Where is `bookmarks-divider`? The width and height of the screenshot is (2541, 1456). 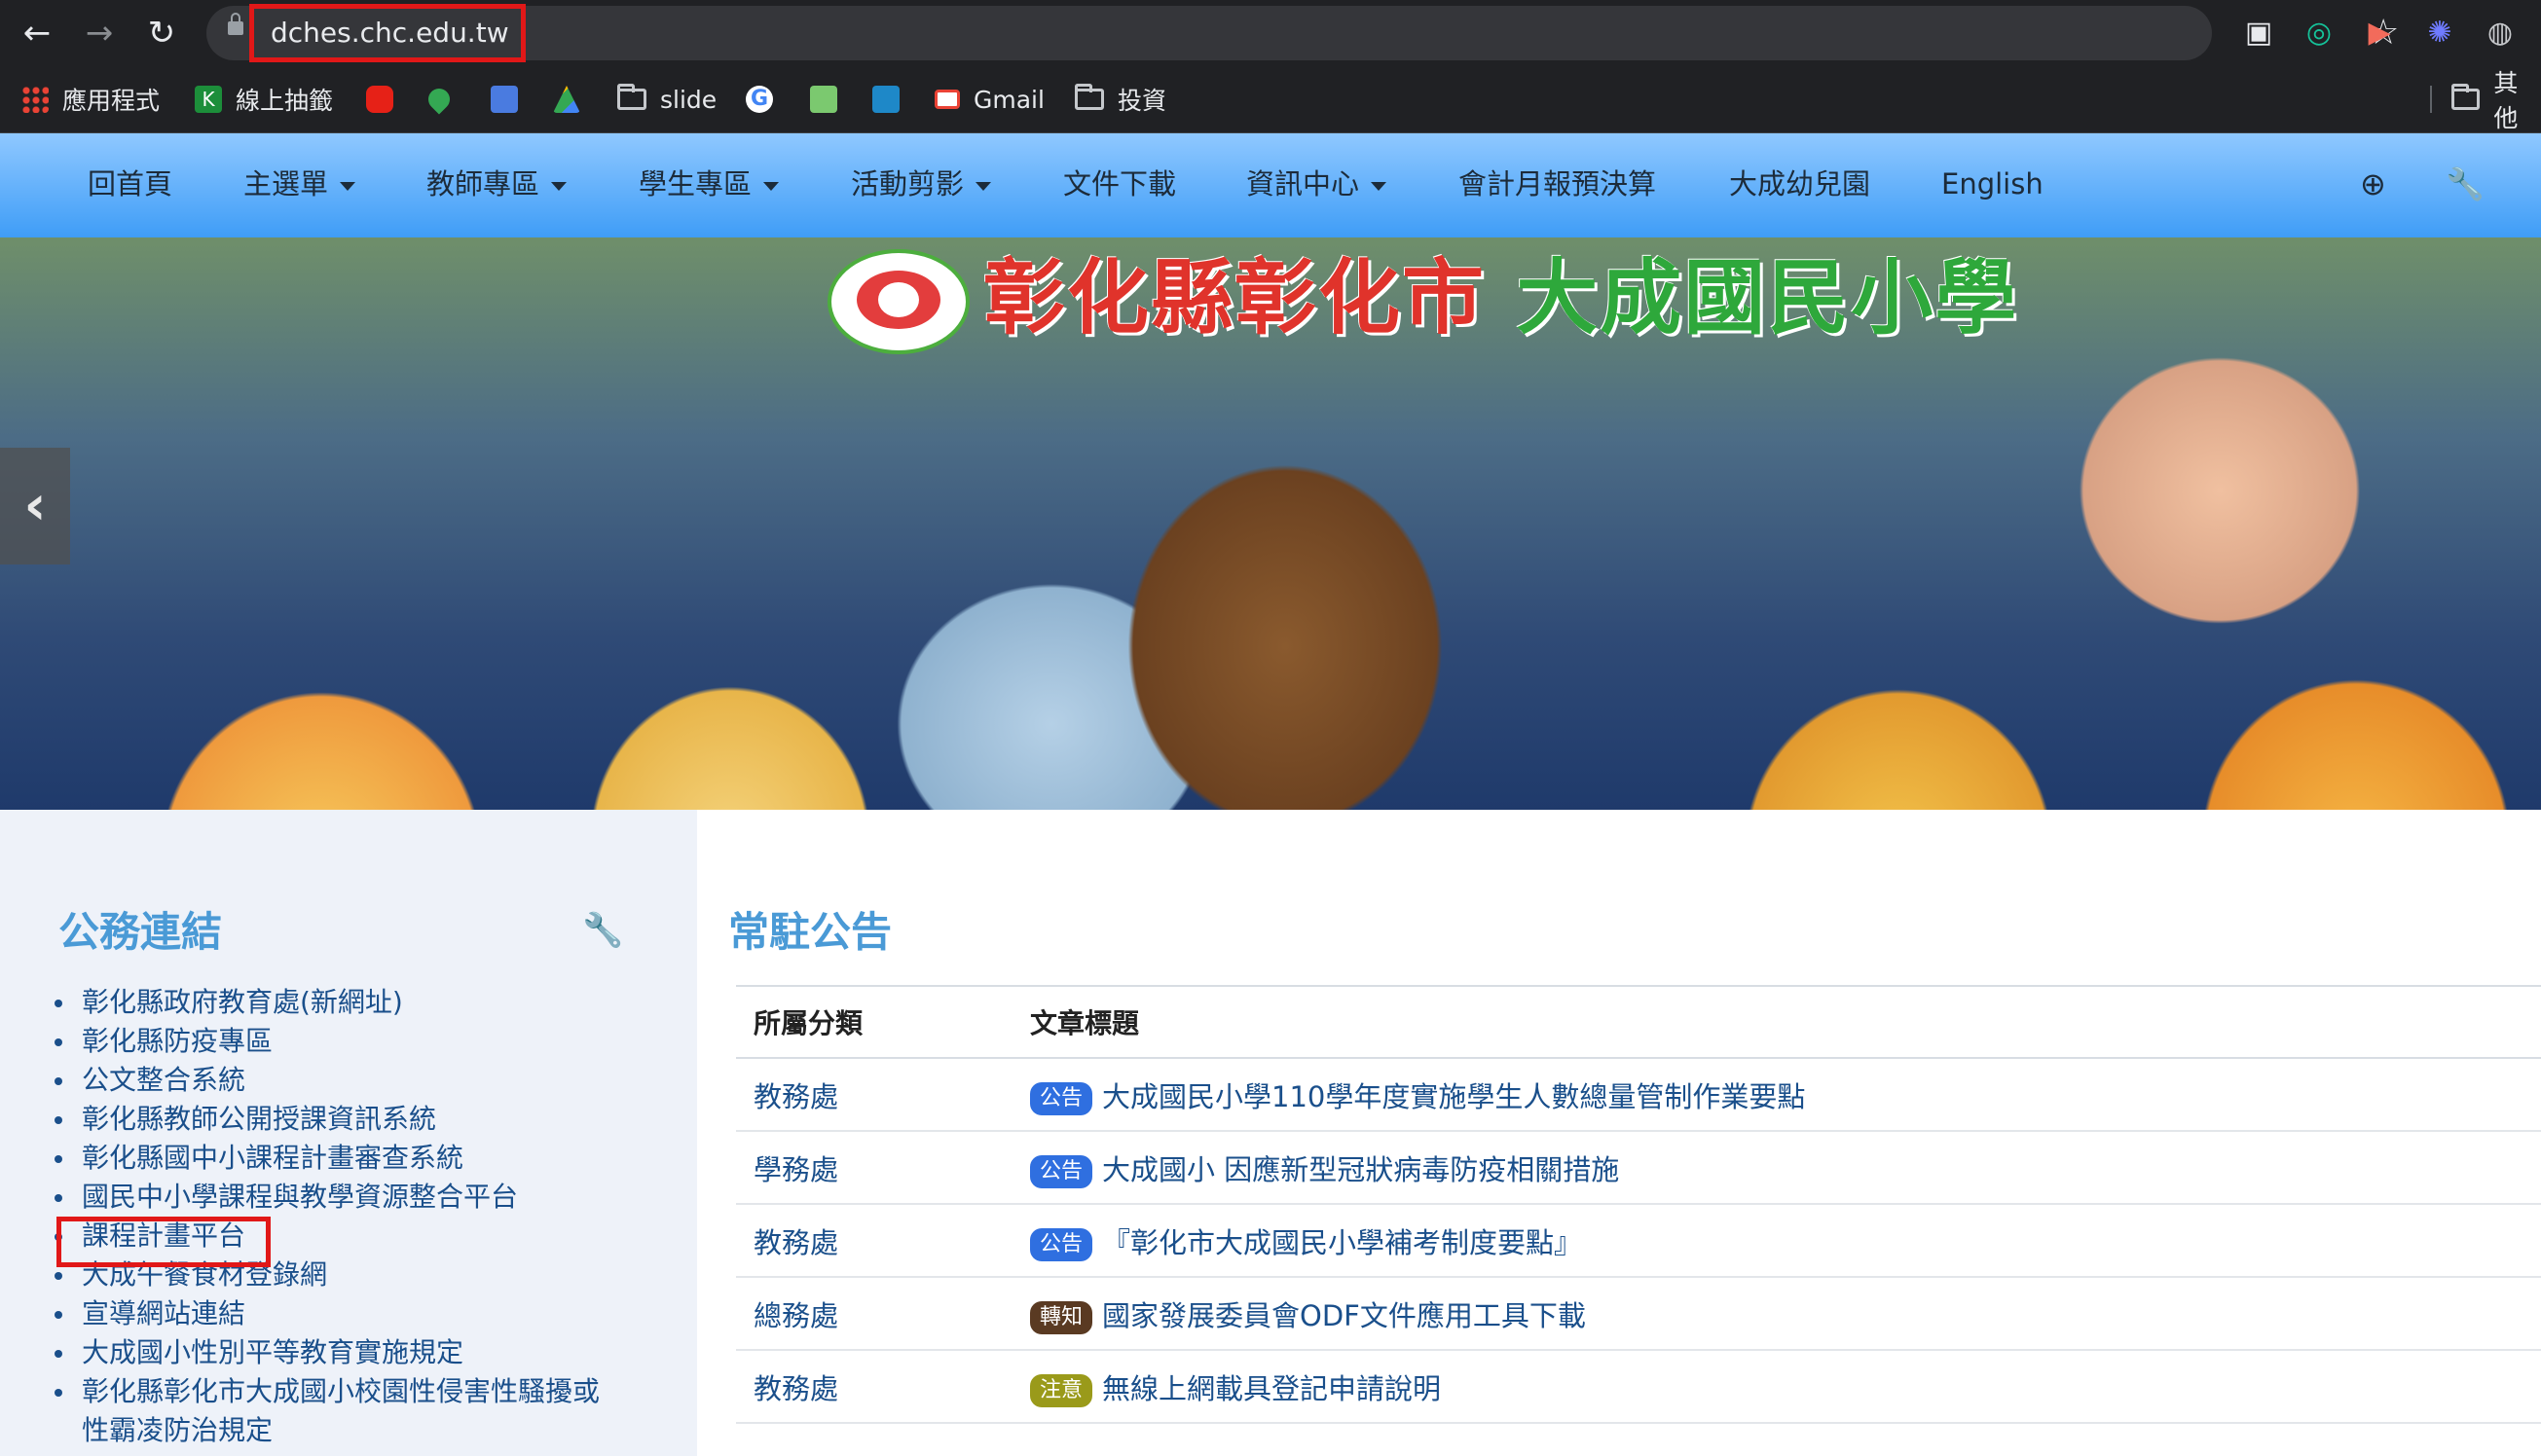 bookmarks-divider is located at coordinates (2431, 99).